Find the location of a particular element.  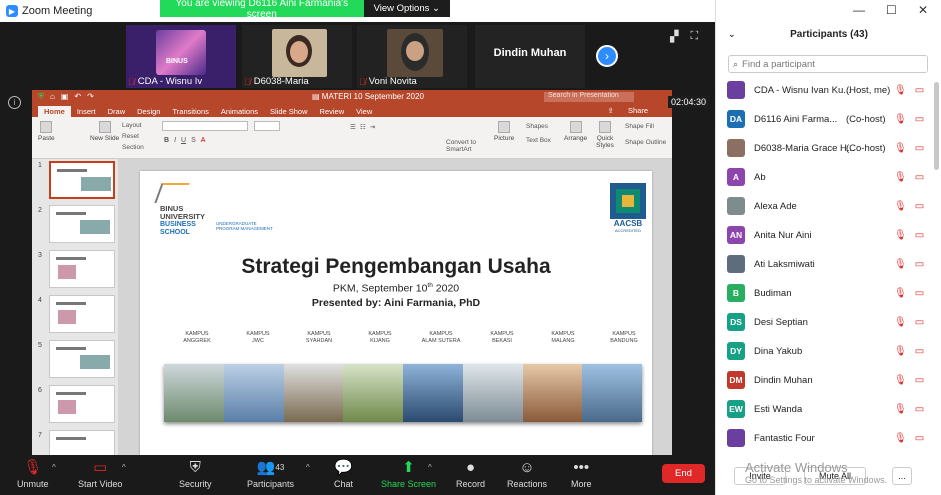

clipboard-icon is located at coordinates (46, 127).